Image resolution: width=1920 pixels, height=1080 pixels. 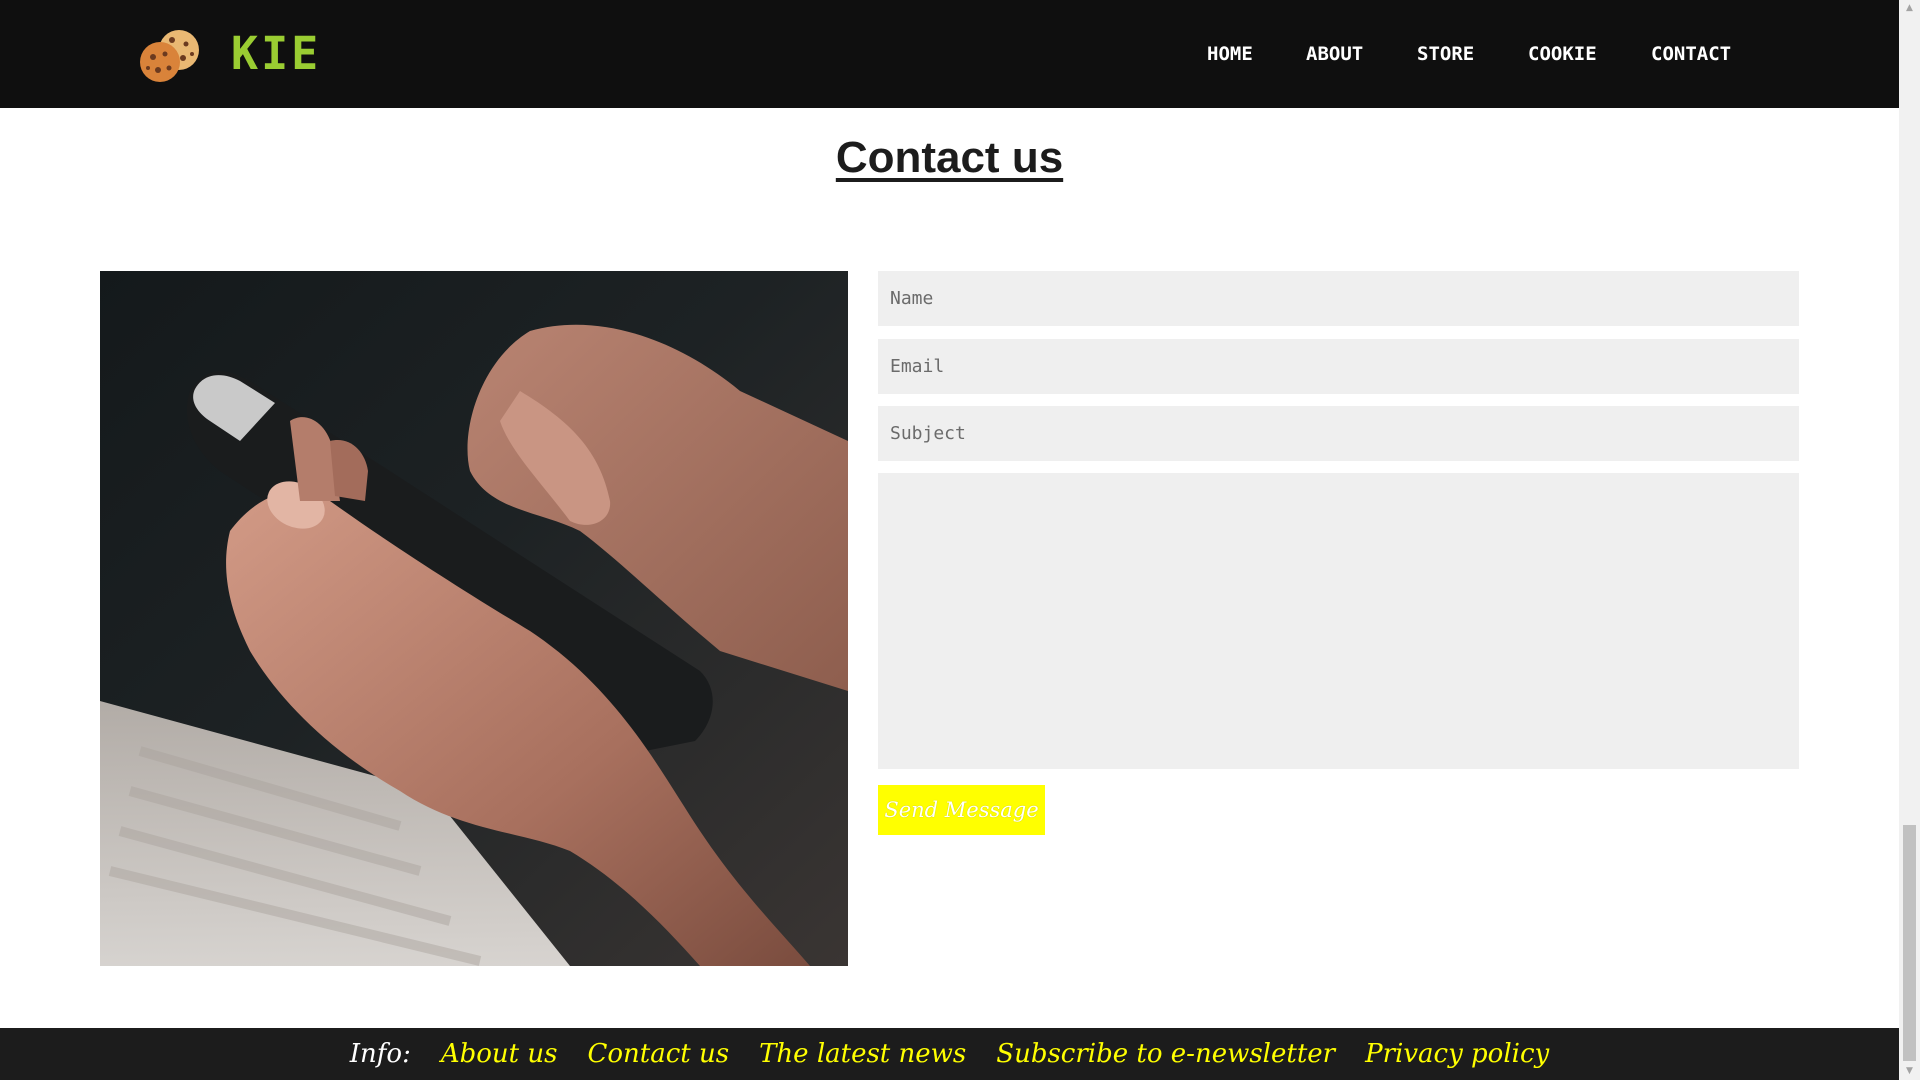 I want to click on footer-link-about: About us, so click(x=499, y=1054).